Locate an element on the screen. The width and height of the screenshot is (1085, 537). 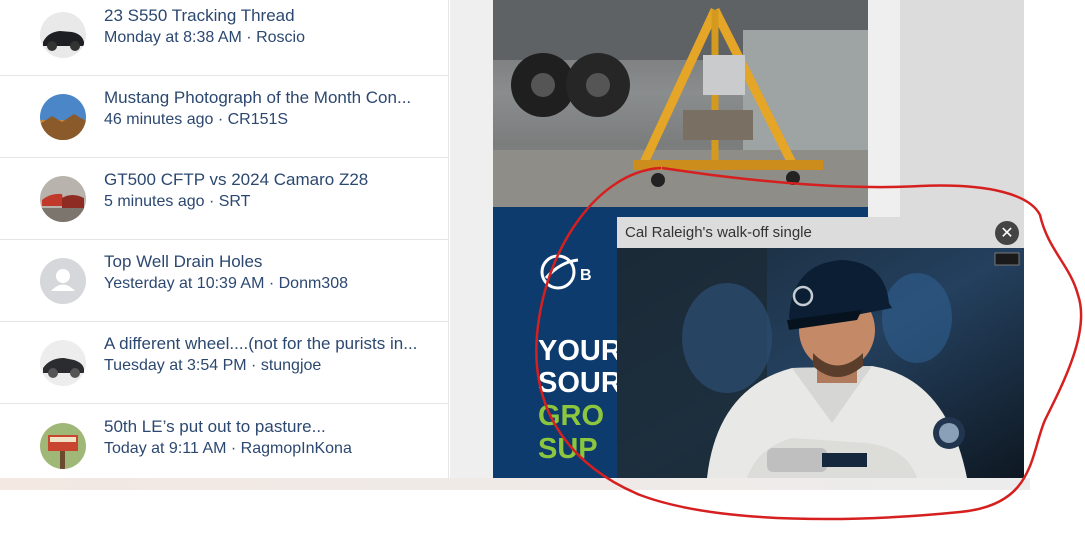
video-header: Cal Raleigh's walk-off single ✕ is located at coordinates (820, 232).